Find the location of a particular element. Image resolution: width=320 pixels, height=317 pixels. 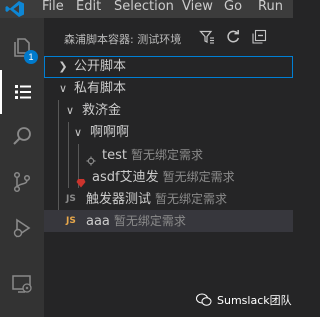

tree-item-text: aaa 暂无绑定需求 is located at coordinates (136, 221).